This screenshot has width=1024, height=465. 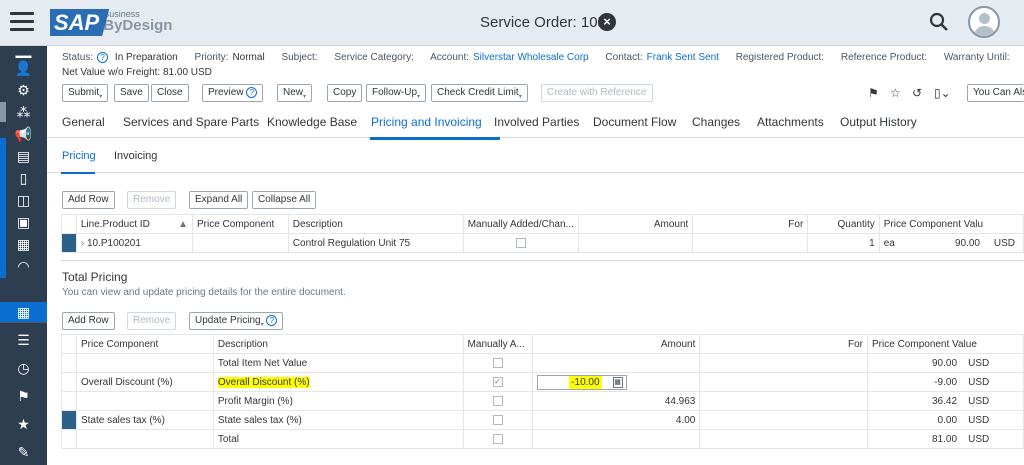 I want to click on menu-icon, so click(x=22, y=22).